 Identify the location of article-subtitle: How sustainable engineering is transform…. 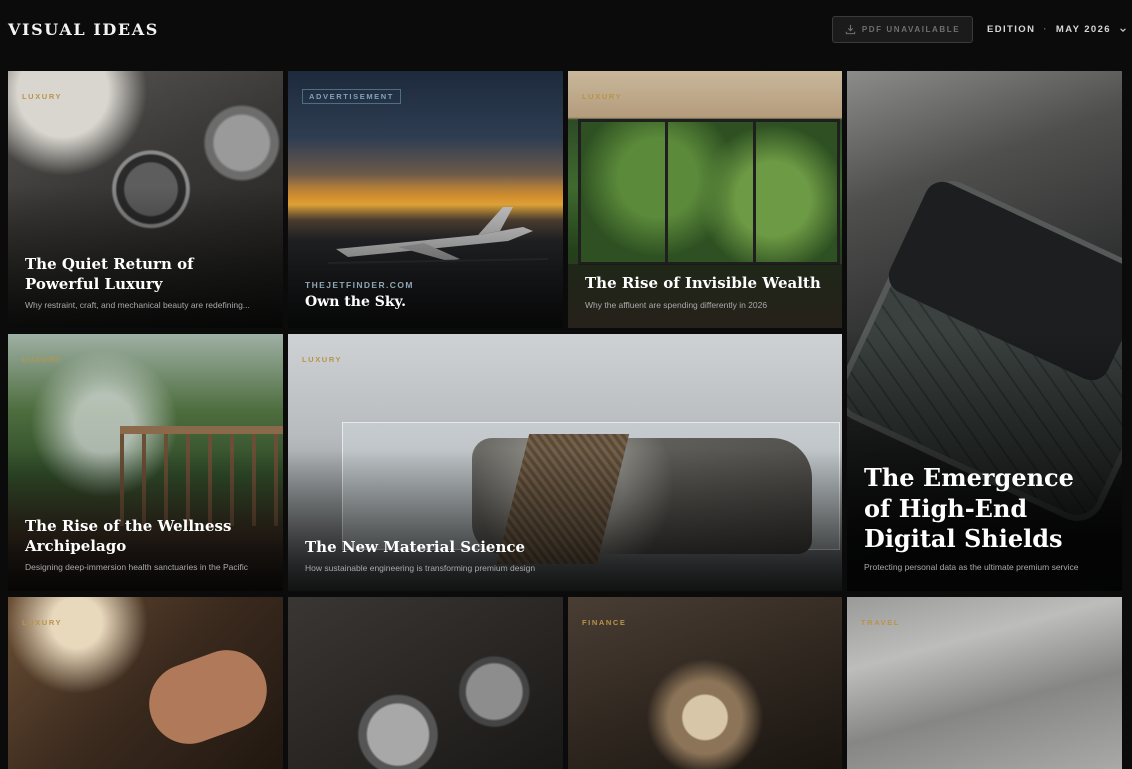
(420, 568).